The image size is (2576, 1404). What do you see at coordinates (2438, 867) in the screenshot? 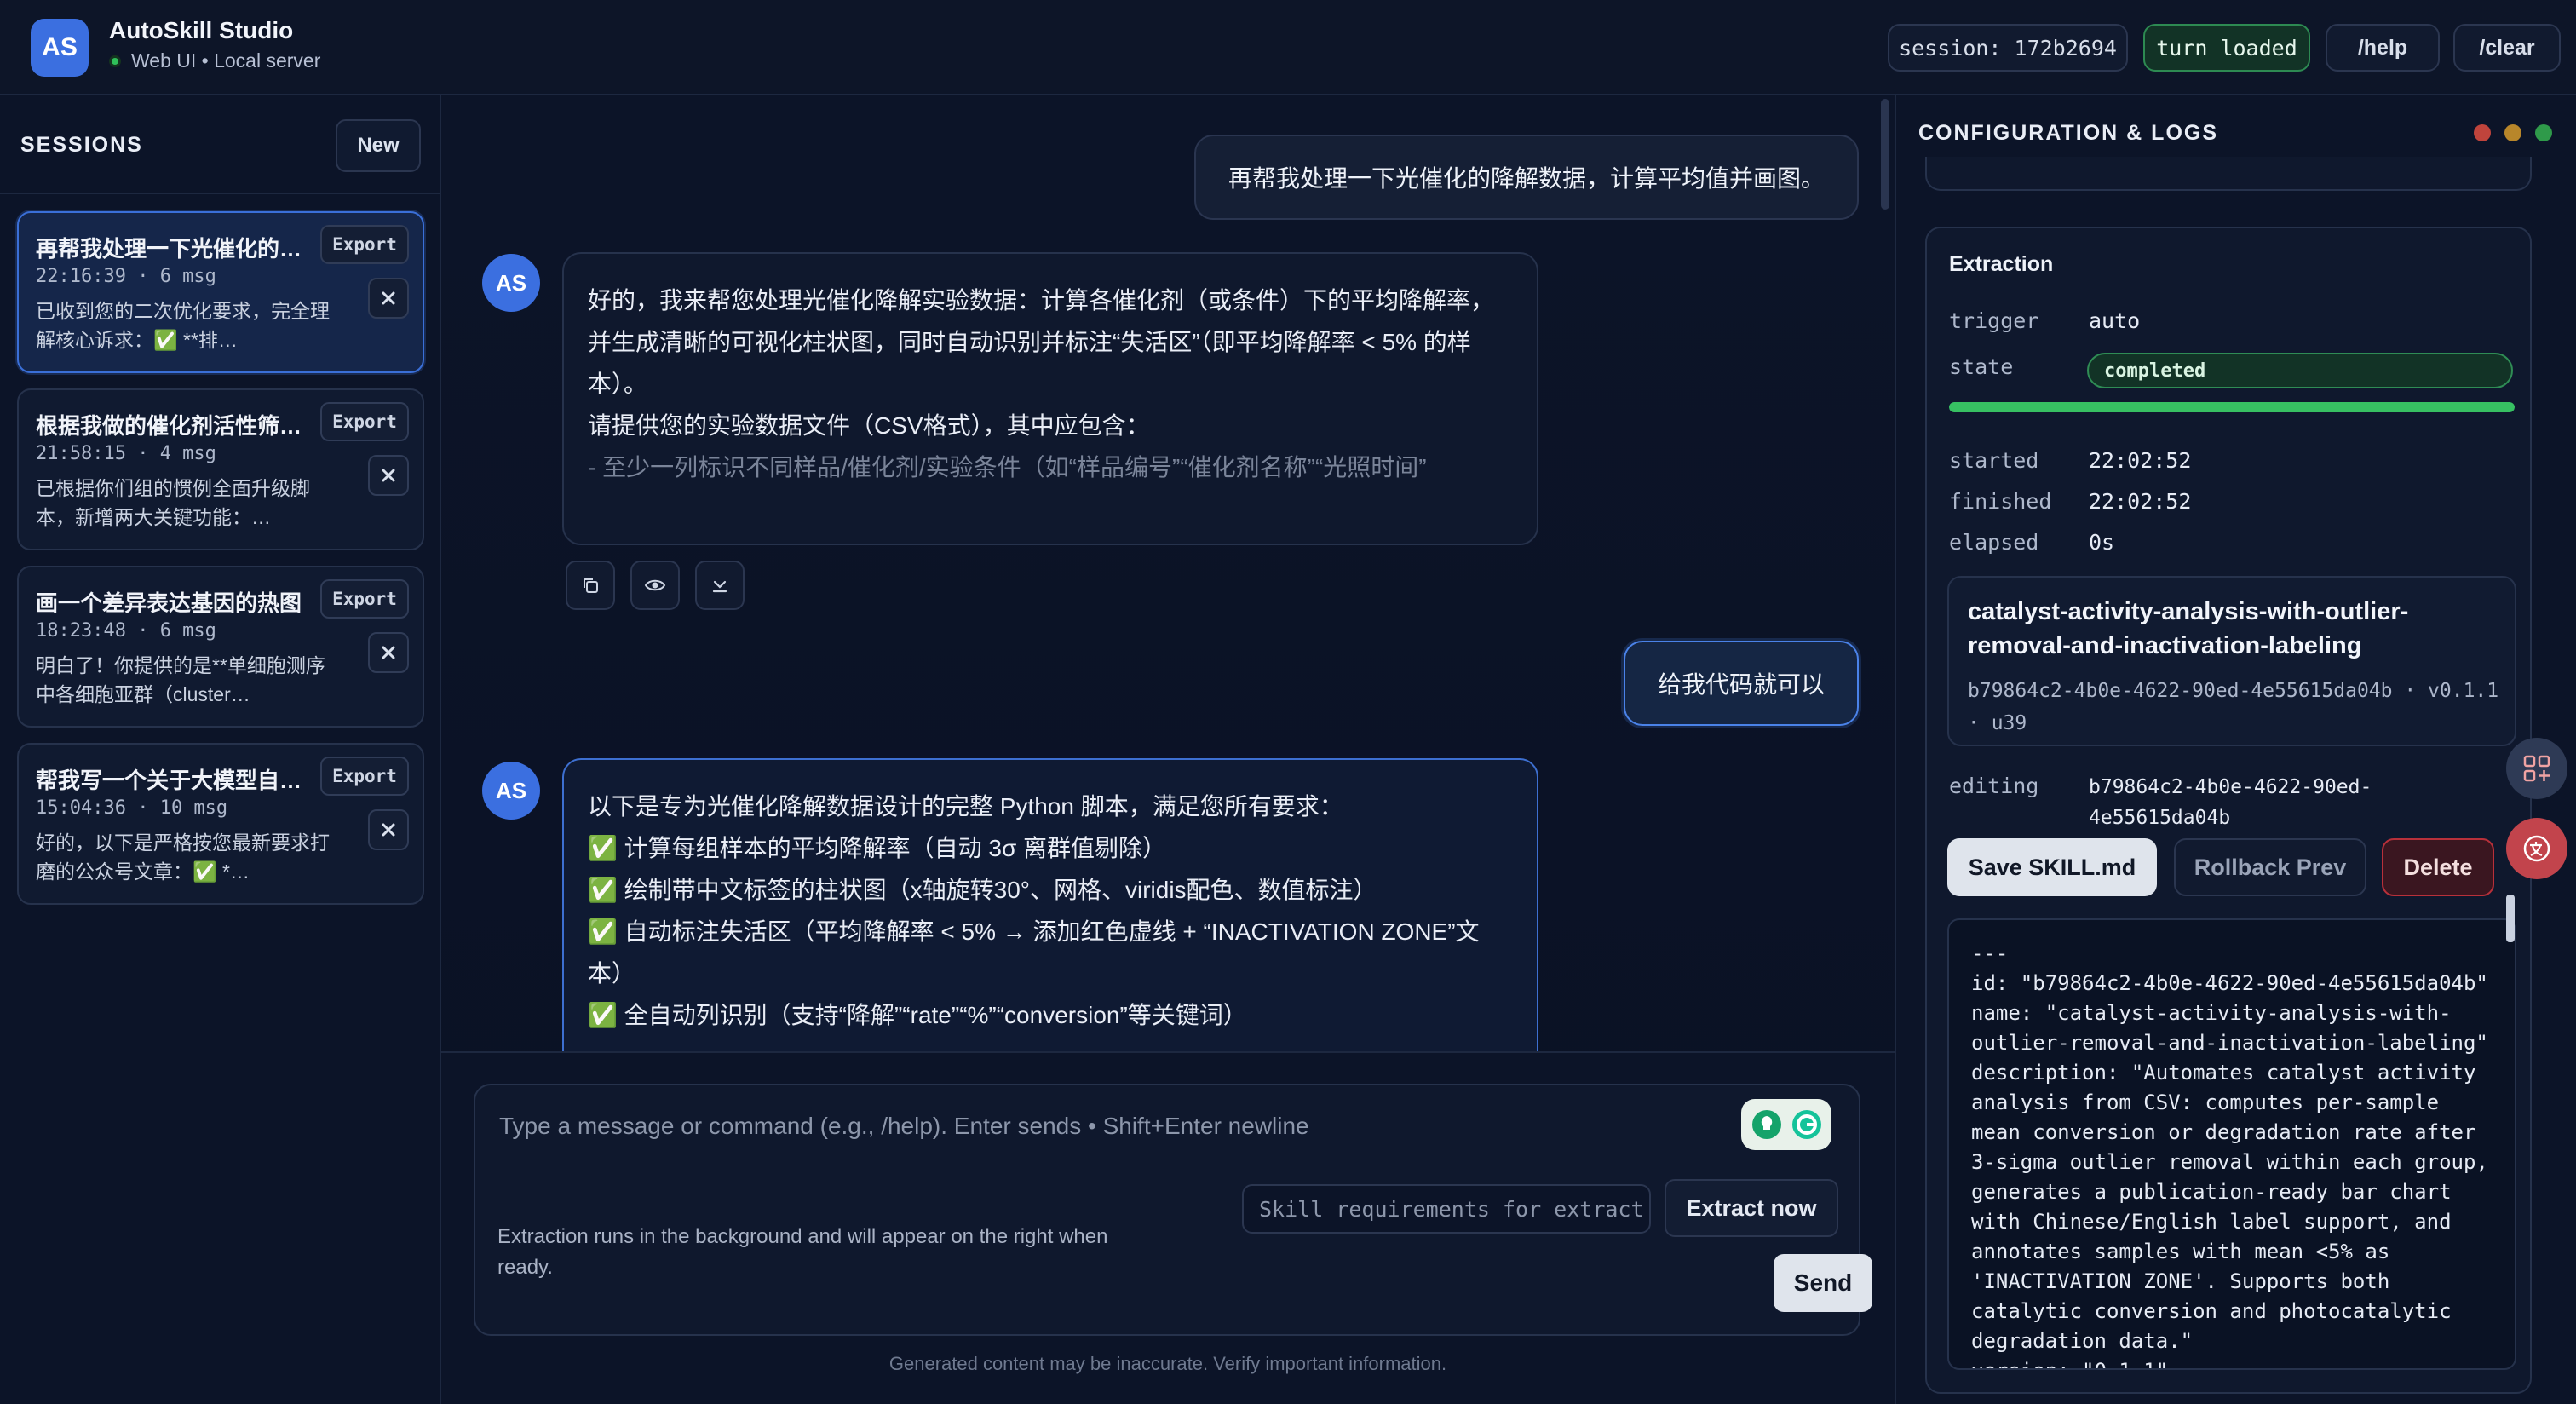
I see `delete-skill-button: Delete` at bounding box center [2438, 867].